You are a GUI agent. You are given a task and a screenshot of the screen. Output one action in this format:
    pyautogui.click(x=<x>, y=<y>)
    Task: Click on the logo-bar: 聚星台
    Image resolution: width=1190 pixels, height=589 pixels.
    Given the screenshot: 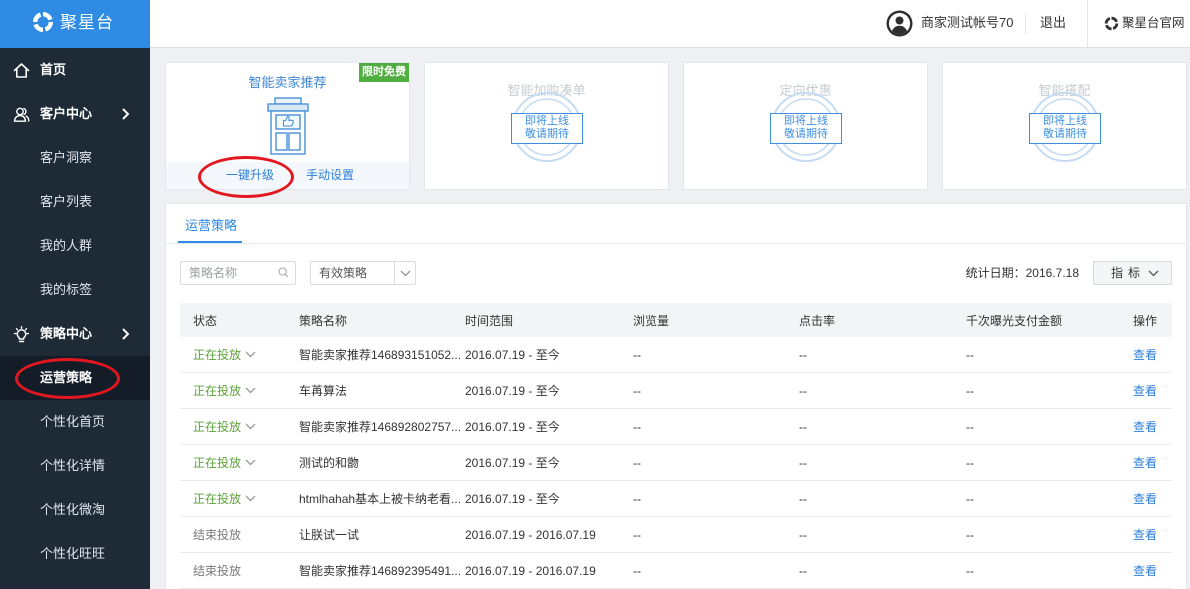 What is the action you would take?
    pyautogui.click(x=75, y=24)
    